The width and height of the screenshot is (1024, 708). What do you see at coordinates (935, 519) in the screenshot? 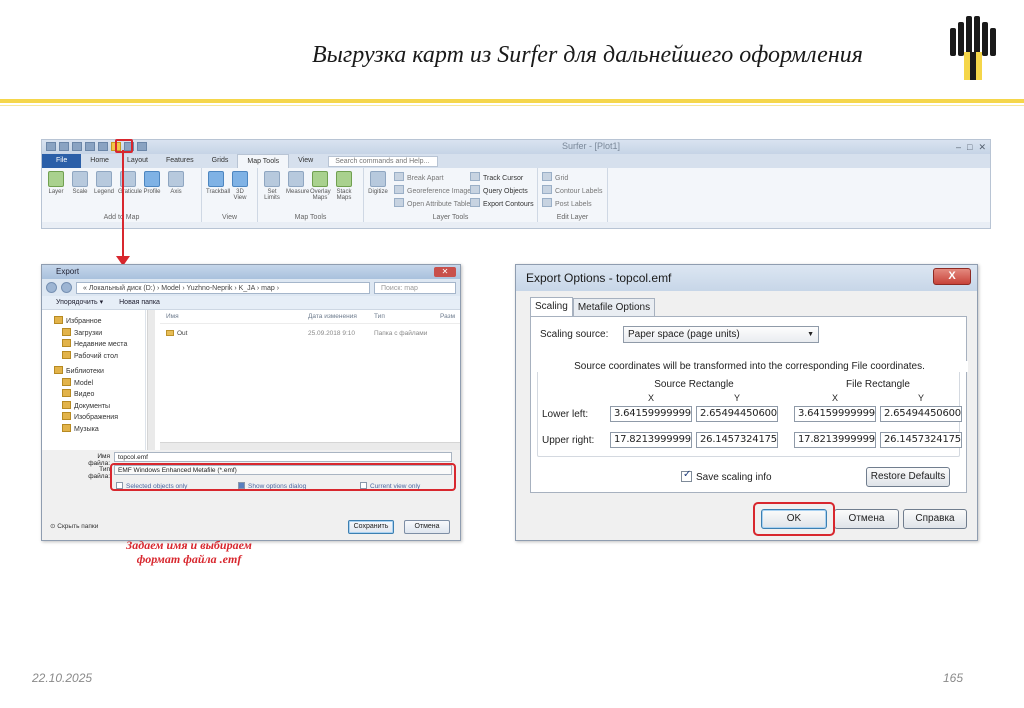
I see `help-button: Справка` at bounding box center [935, 519].